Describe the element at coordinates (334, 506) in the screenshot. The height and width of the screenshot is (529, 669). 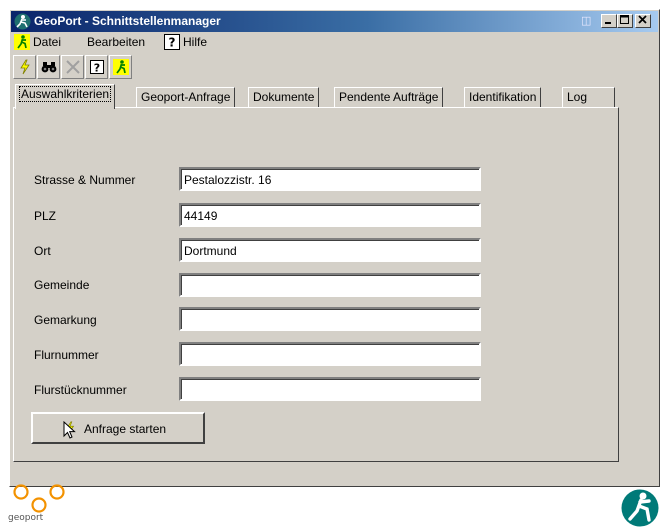
I see `footer-bar: geoport` at that location.